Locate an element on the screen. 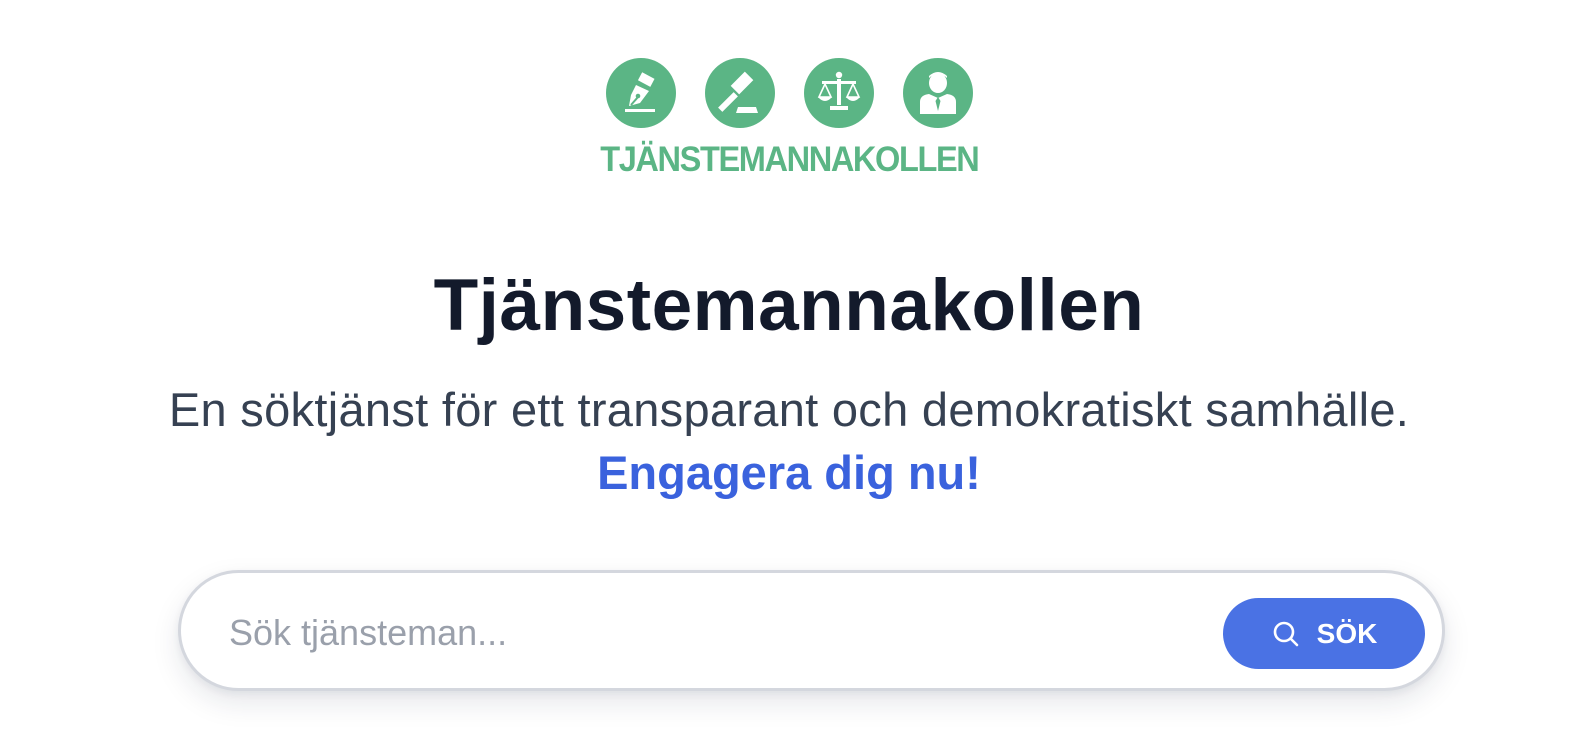 The width and height of the screenshot is (1578, 736). search-bar: SÖK is located at coordinates (811, 630).